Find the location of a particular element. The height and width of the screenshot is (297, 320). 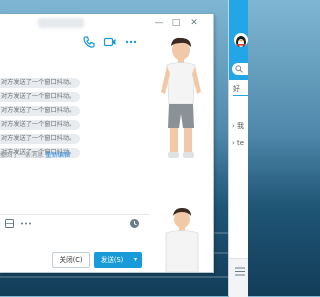

chat-titlebar: 好友 — □ ✕ is located at coordinates (106, 24).